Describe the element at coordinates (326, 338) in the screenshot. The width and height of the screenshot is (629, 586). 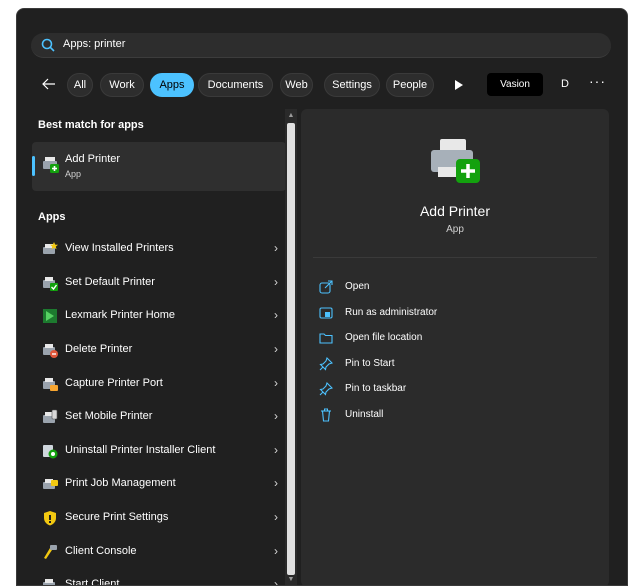
I see `folder-icon` at that location.